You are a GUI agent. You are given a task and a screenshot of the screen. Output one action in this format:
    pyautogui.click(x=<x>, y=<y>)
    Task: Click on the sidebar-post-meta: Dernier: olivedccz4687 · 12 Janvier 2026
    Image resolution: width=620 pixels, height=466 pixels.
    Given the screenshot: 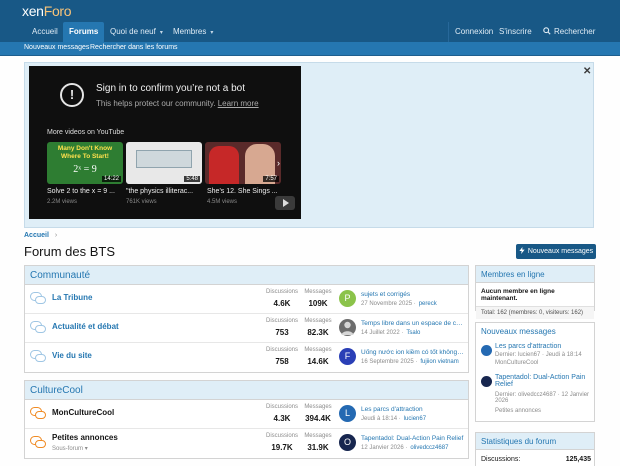 What is the action you would take?
    pyautogui.click(x=542, y=398)
    